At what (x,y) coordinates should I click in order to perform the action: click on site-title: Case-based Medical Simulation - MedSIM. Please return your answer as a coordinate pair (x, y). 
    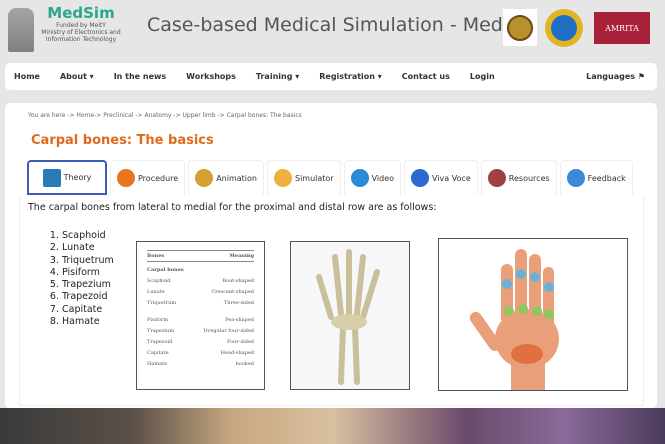
    Looking at the image, I should click on (342, 25).